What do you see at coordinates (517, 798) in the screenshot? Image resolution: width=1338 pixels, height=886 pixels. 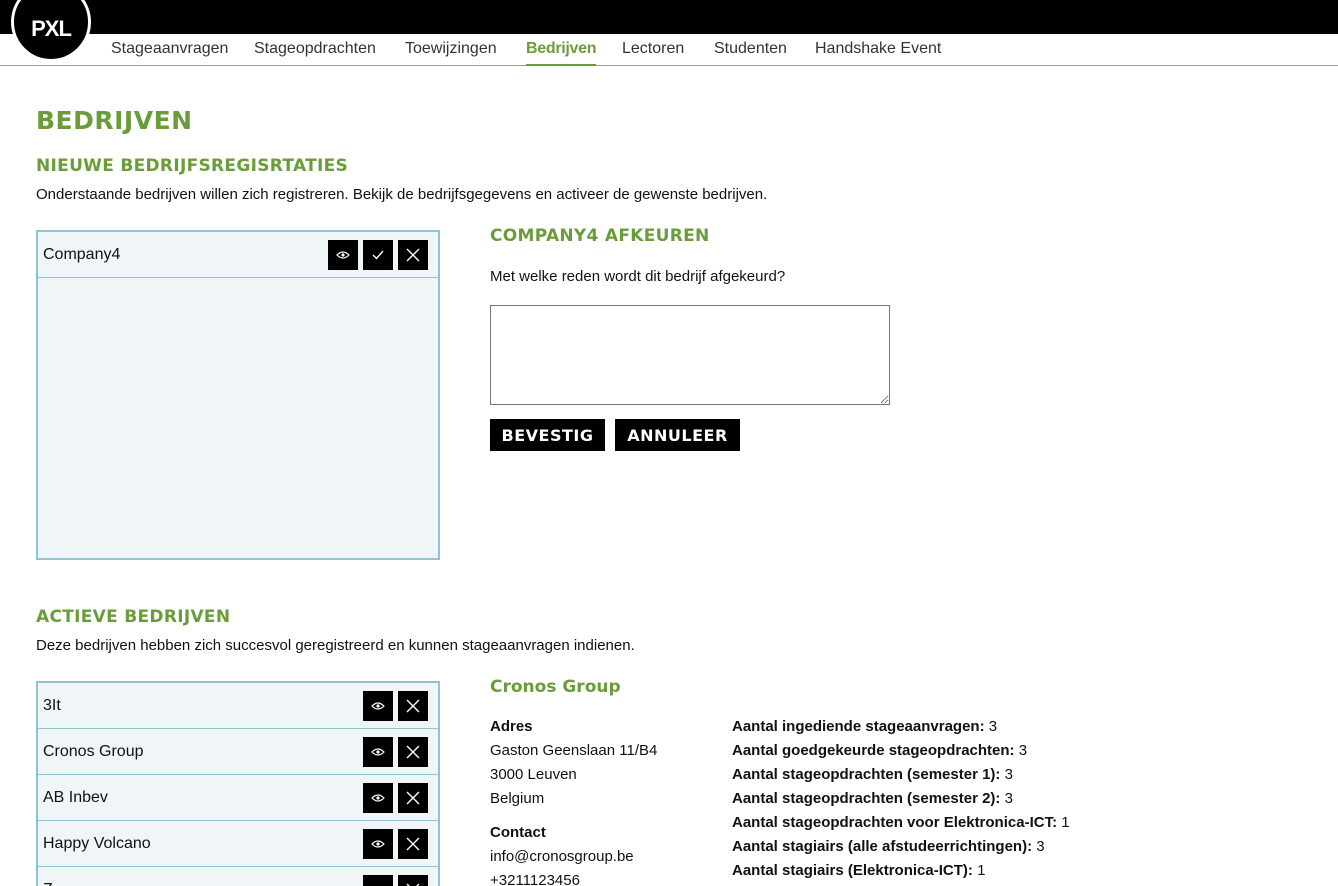 I see `address-line: Belgium` at bounding box center [517, 798].